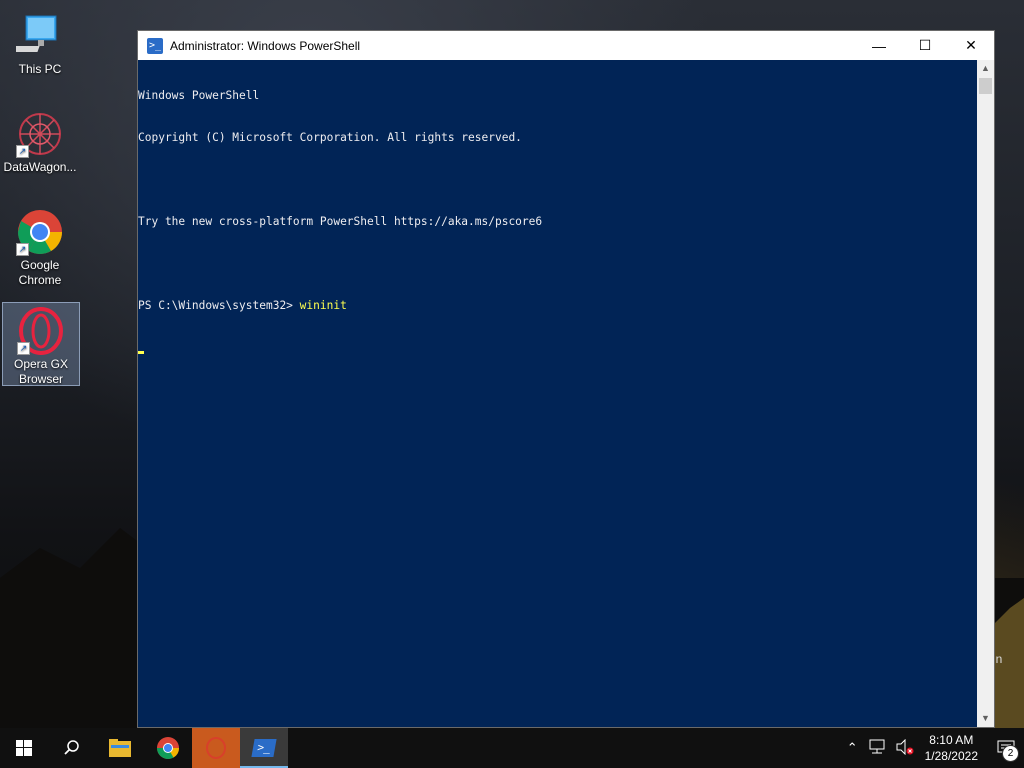 This screenshot has height=768, width=1024. I want to click on close-button: ✕, so click(971, 45).